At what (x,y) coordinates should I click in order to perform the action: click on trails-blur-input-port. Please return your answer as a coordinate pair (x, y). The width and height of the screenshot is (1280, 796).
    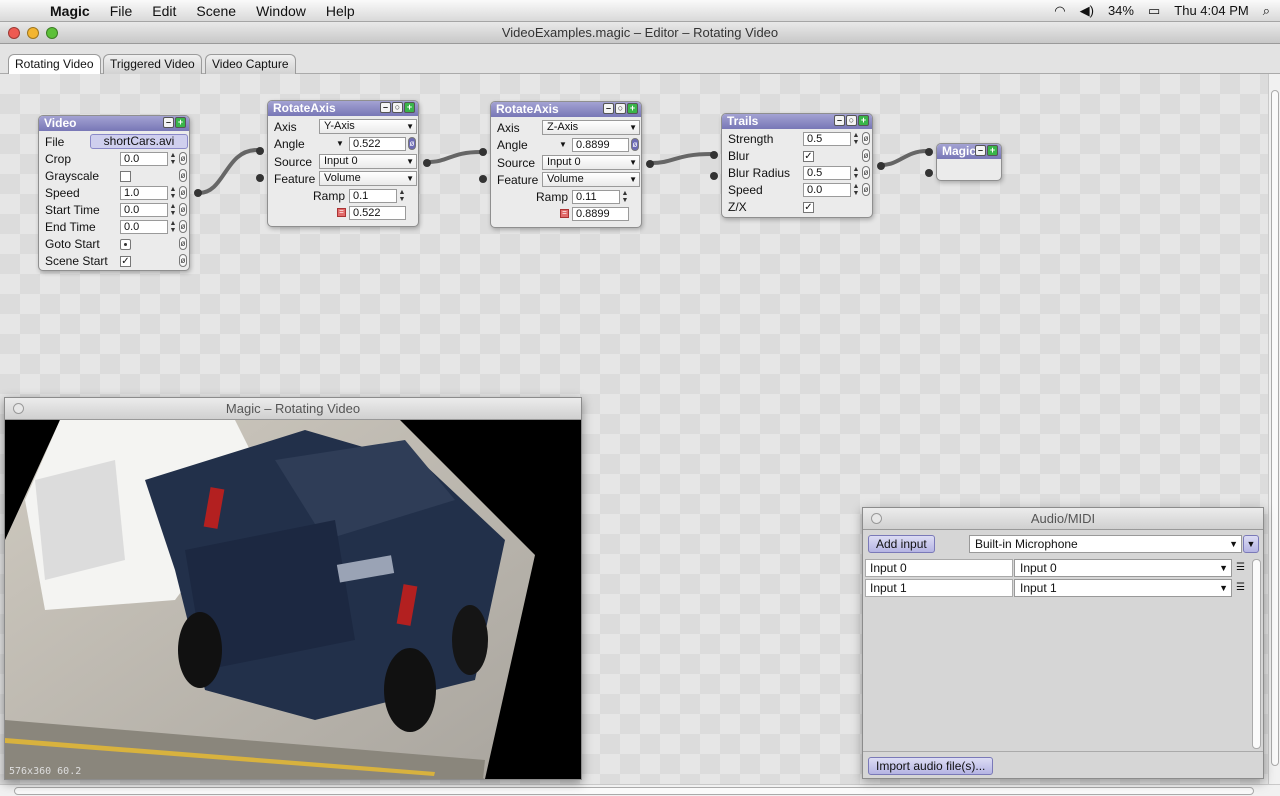
    Looking at the image, I should click on (714, 176).